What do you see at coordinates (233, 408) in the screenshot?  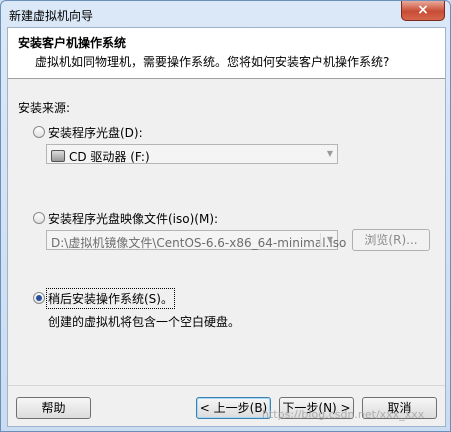 I see `back-button: < 上一步(B)` at bounding box center [233, 408].